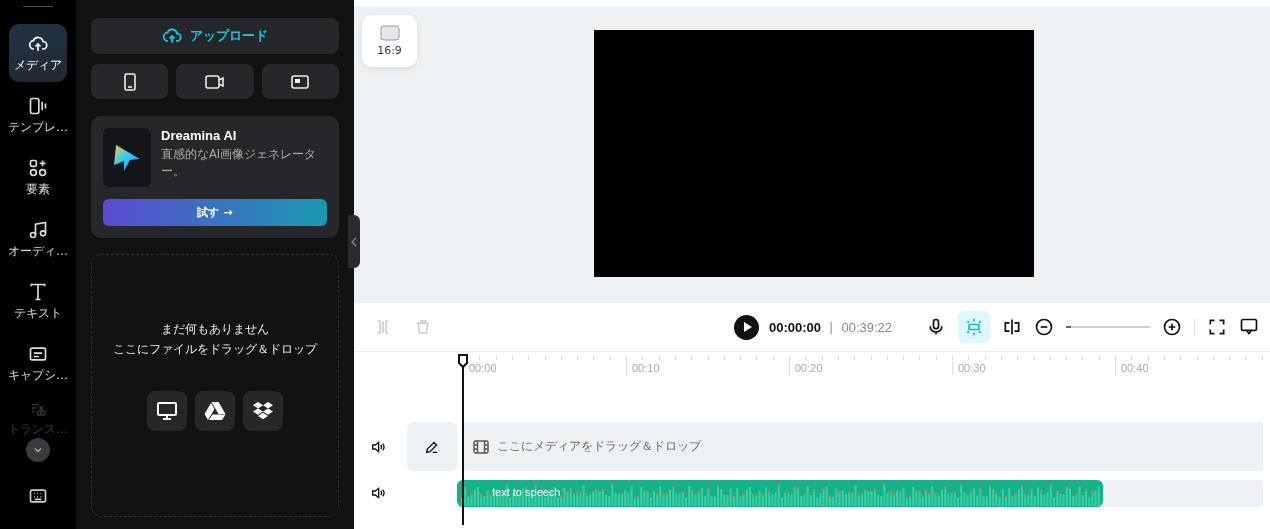  Describe the element at coordinates (199, 135) in the screenshot. I see `promo-title: Dreamina AI` at that location.